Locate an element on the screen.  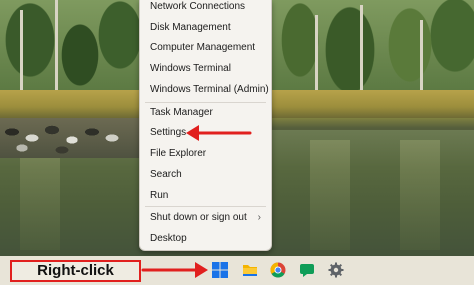
menu-item-windows-terminal: Windows Terminal is located at coordinates (205, 69).